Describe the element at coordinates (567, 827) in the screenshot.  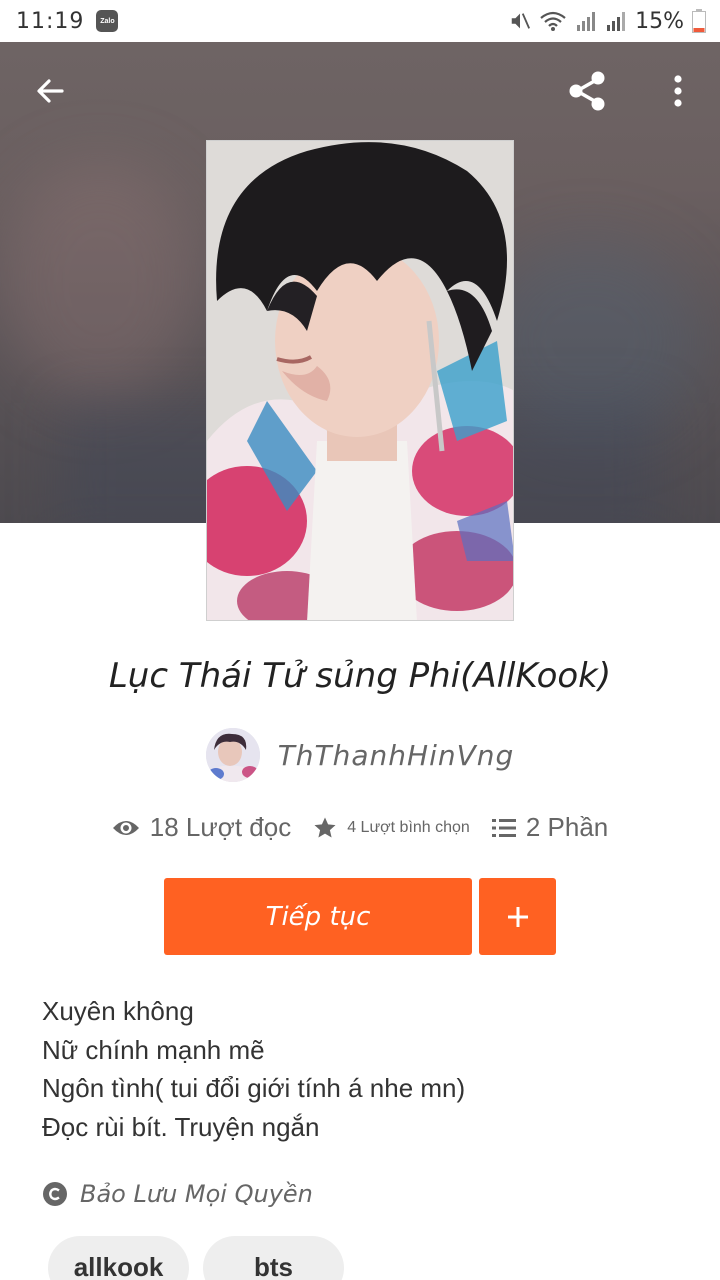
I see `parts-count: 2 Phần` at that location.